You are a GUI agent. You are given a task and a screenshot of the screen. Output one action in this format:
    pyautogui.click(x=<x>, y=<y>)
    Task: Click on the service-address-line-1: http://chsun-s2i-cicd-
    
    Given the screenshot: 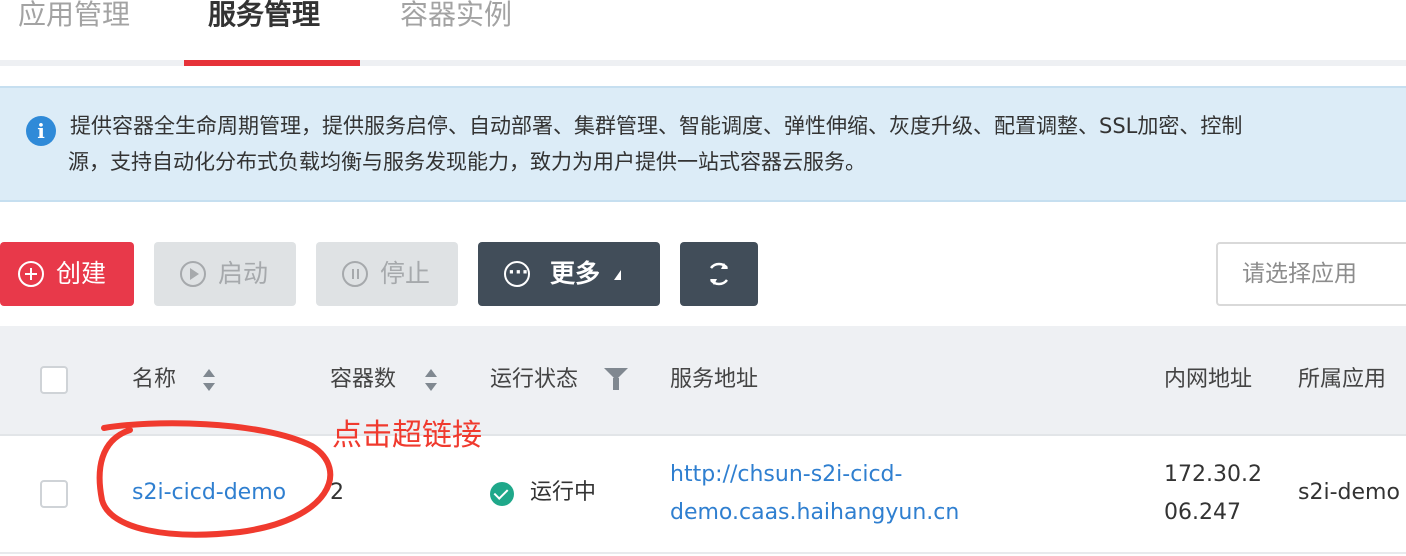 What is the action you would take?
    pyautogui.click(x=786, y=474)
    